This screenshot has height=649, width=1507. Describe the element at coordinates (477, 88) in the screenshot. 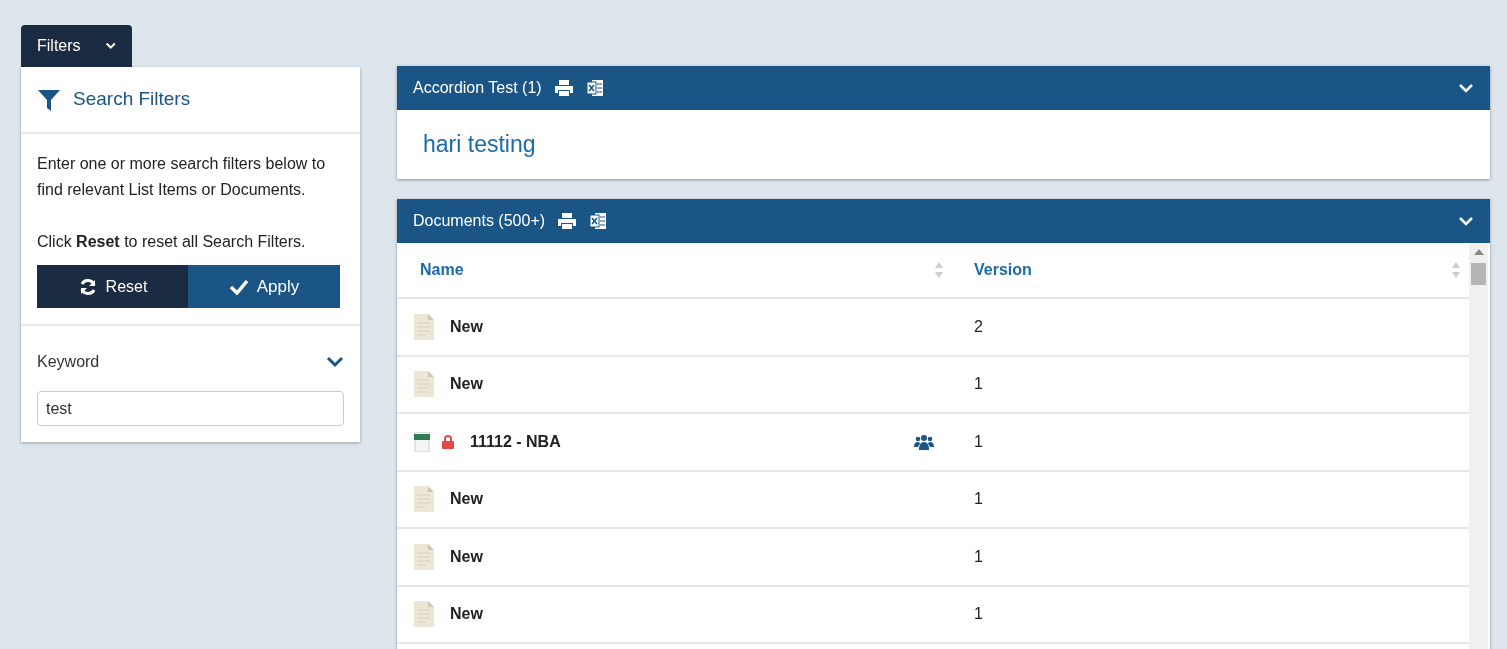

I see `panel-title: Accordion Test (1)` at that location.